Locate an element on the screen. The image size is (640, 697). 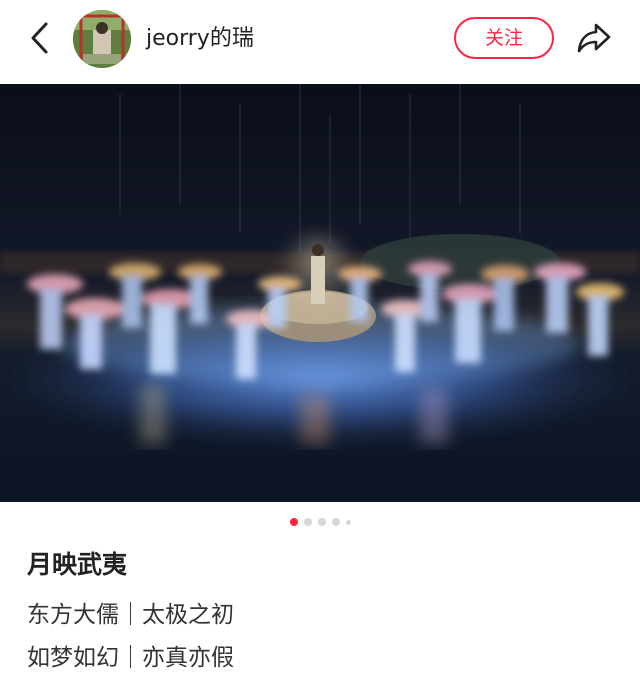
top-bar: jeorry的瑞 关注 is located at coordinates (320, 39).